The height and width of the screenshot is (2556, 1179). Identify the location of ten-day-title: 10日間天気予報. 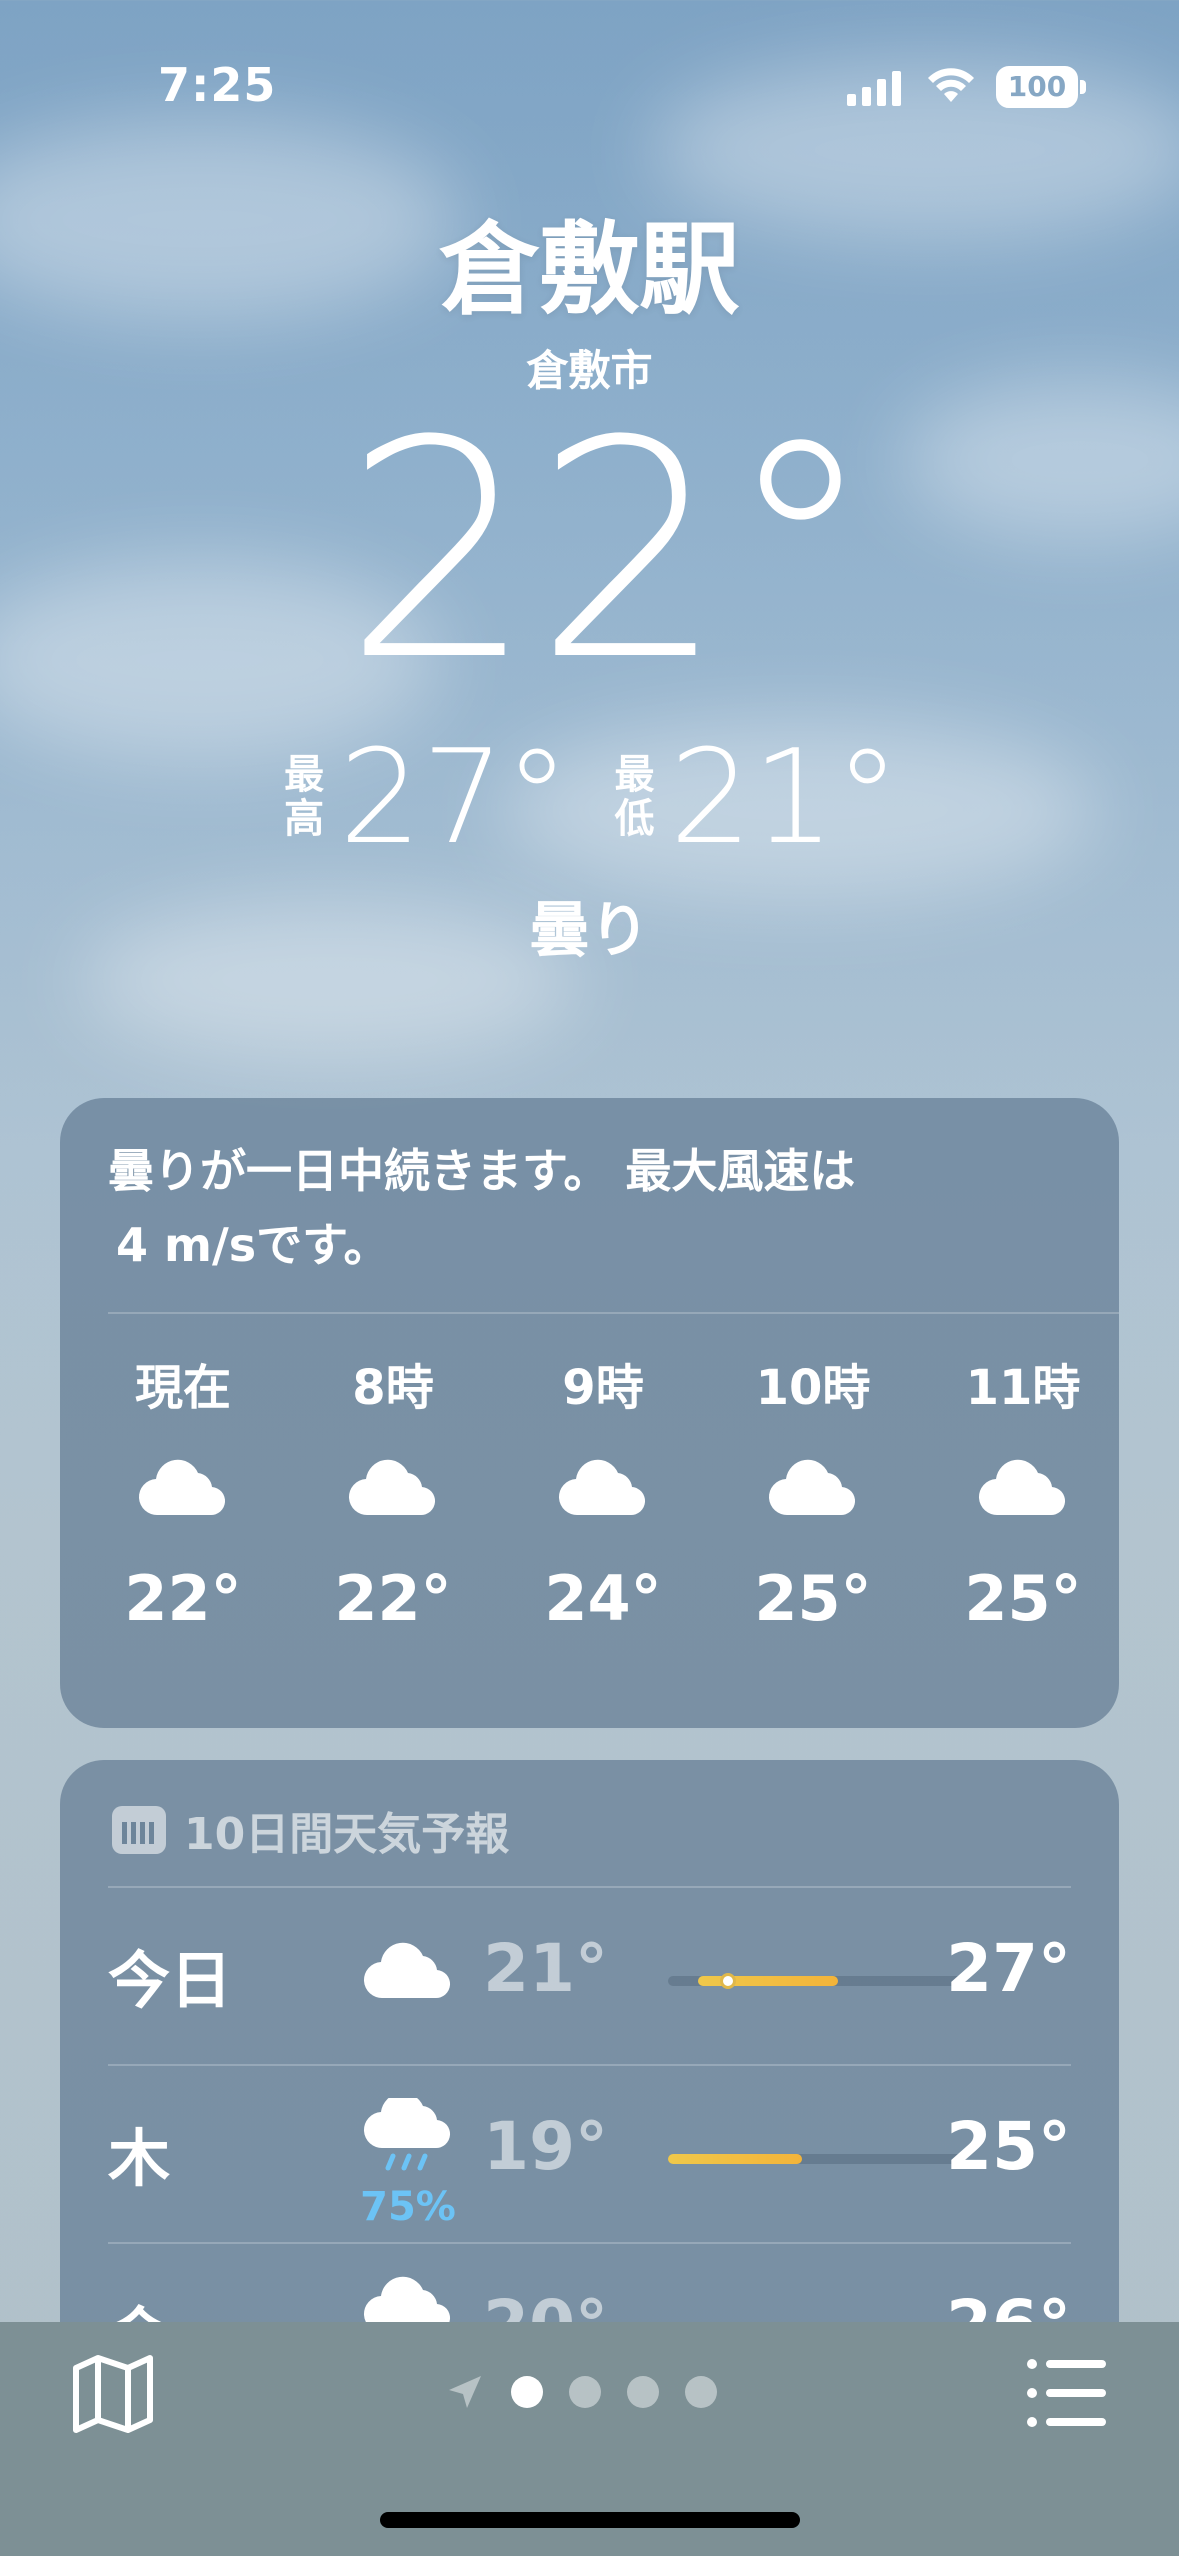
(347, 1834).